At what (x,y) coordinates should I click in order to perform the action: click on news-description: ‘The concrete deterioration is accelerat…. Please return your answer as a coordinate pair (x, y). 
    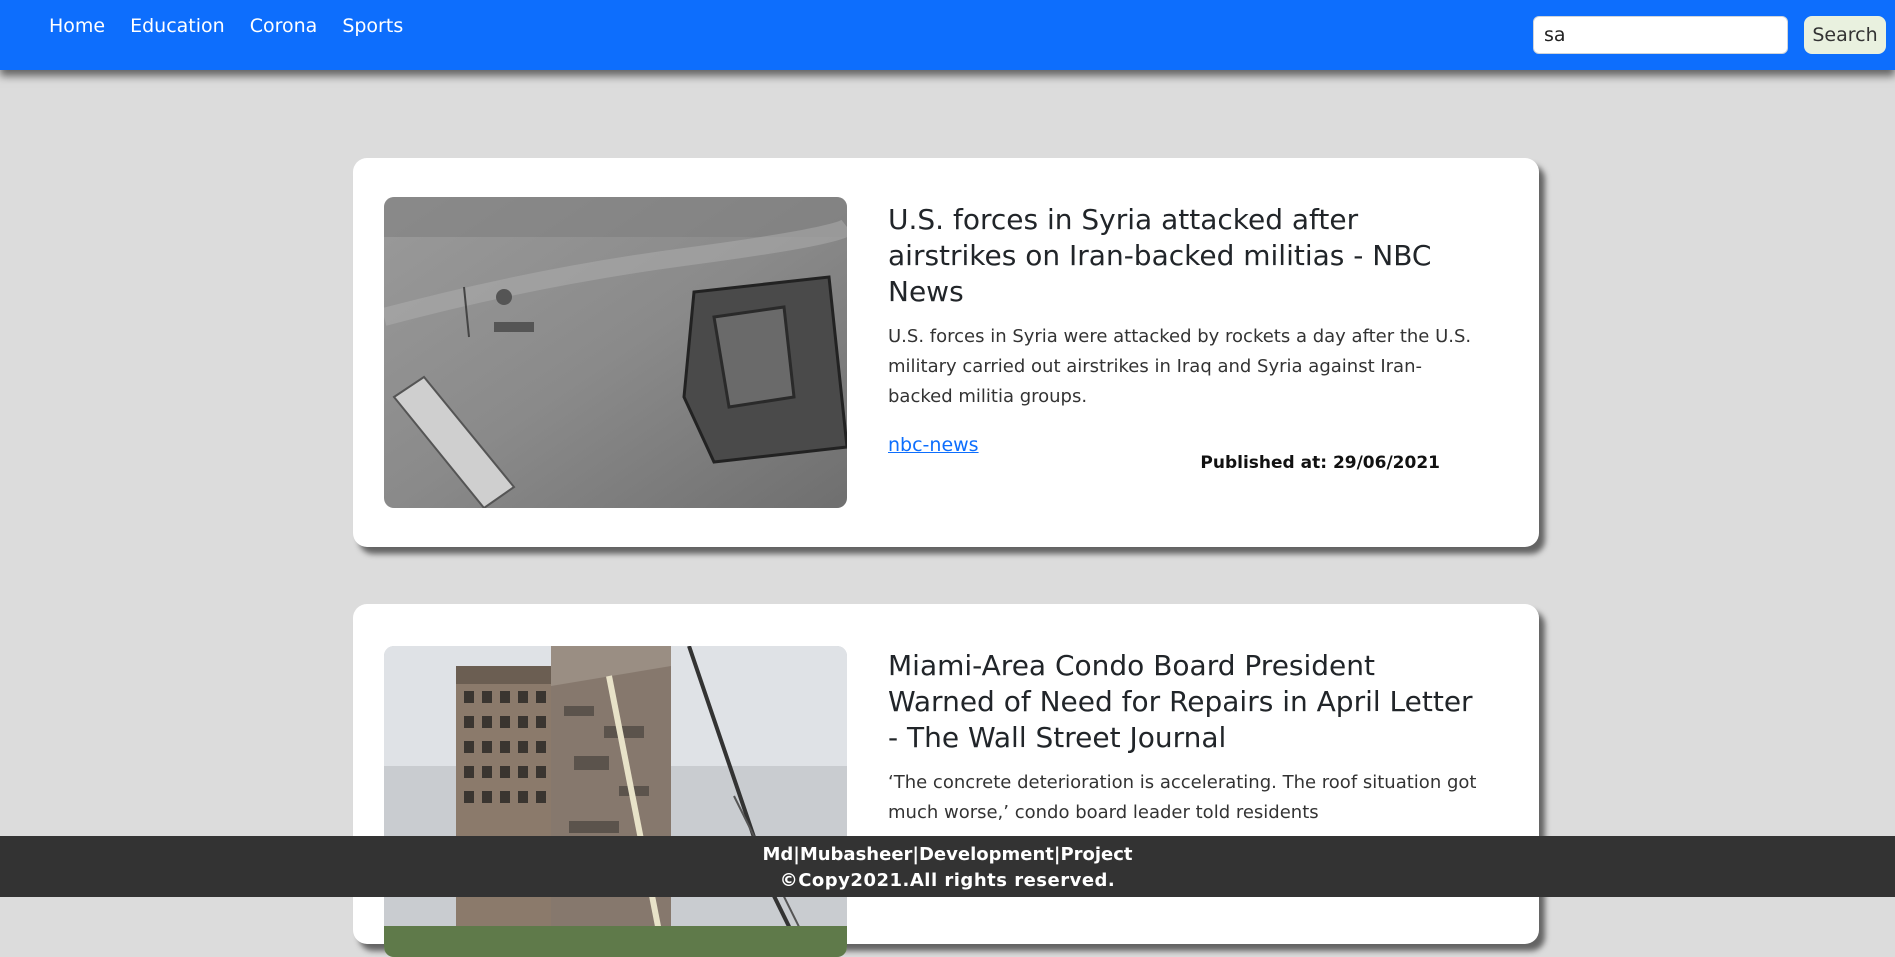
    Looking at the image, I should click on (1182, 797).